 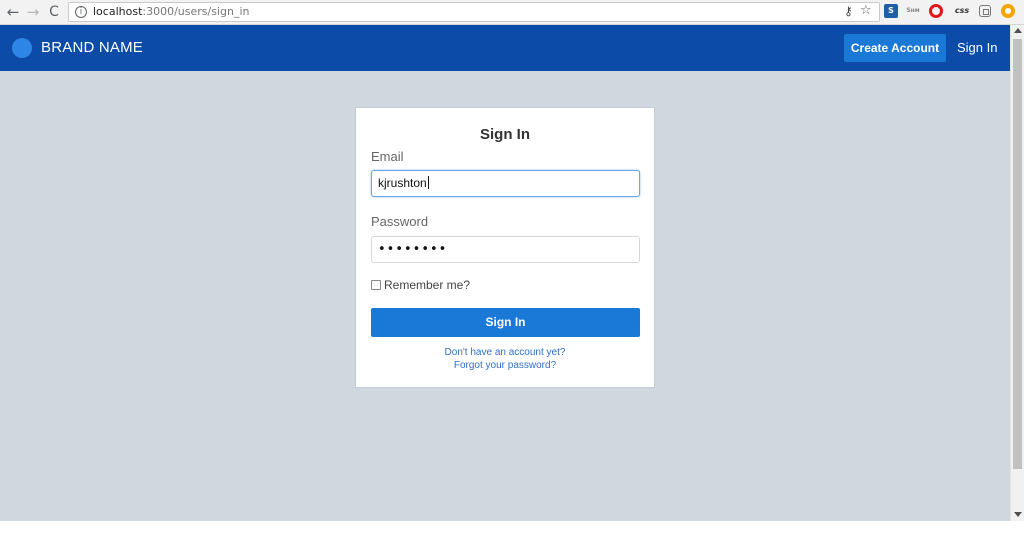 I want to click on nav-sign-in-link: Sign In, so click(x=977, y=48).